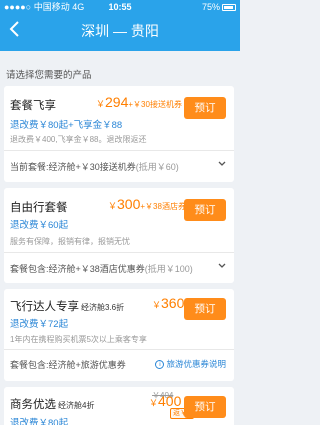 This screenshot has width=320, height=425. What do you see at coordinates (33, 106) in the screenshot?
I see `product-name: 套餐飞享` at bounding box center [33, 106].